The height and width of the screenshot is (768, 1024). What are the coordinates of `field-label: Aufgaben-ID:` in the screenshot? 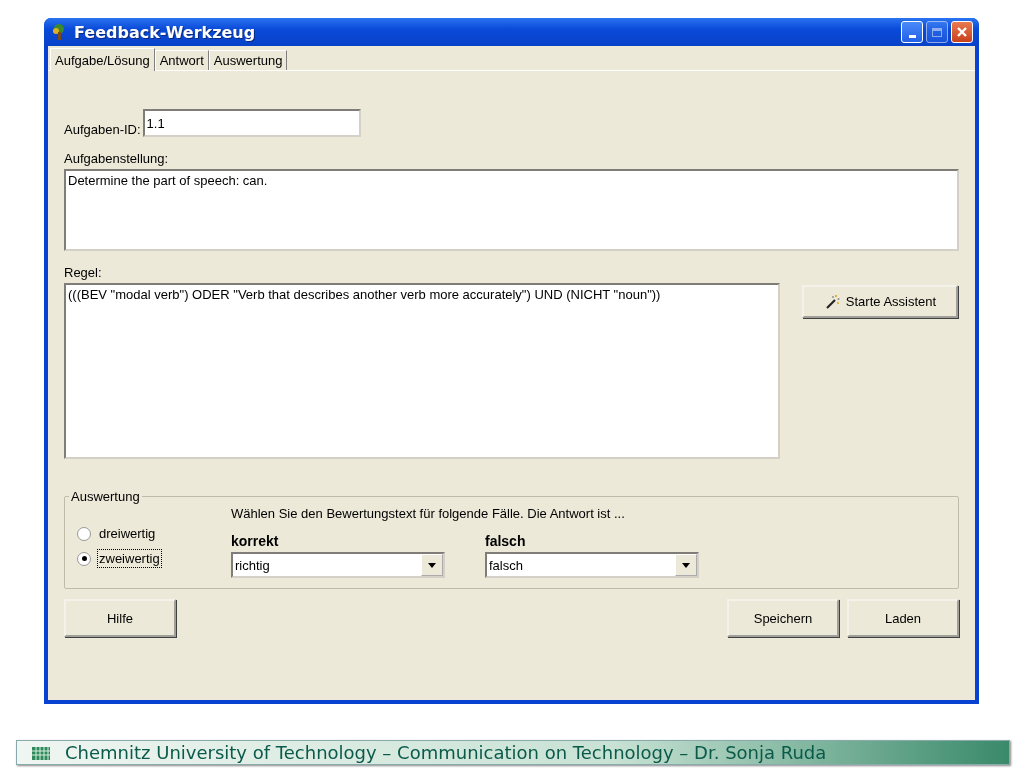 It's located at (102, 129).